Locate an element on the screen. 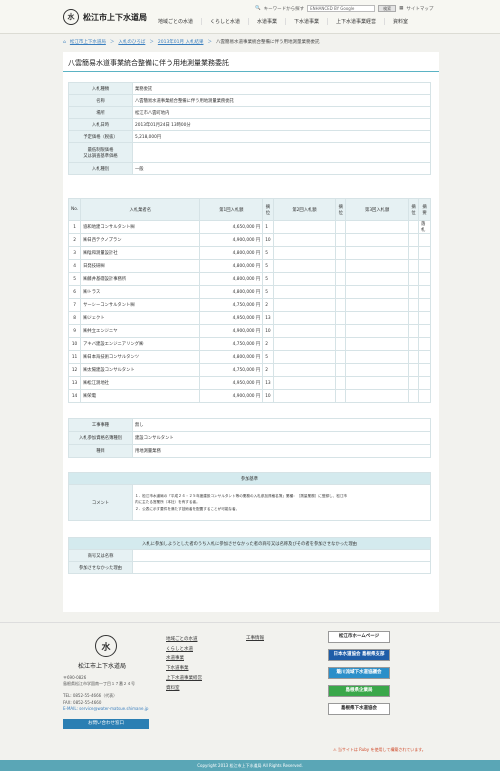 This screenshot has width=500, height=771. search-button: 検索 is located at coordinates (387, 8).